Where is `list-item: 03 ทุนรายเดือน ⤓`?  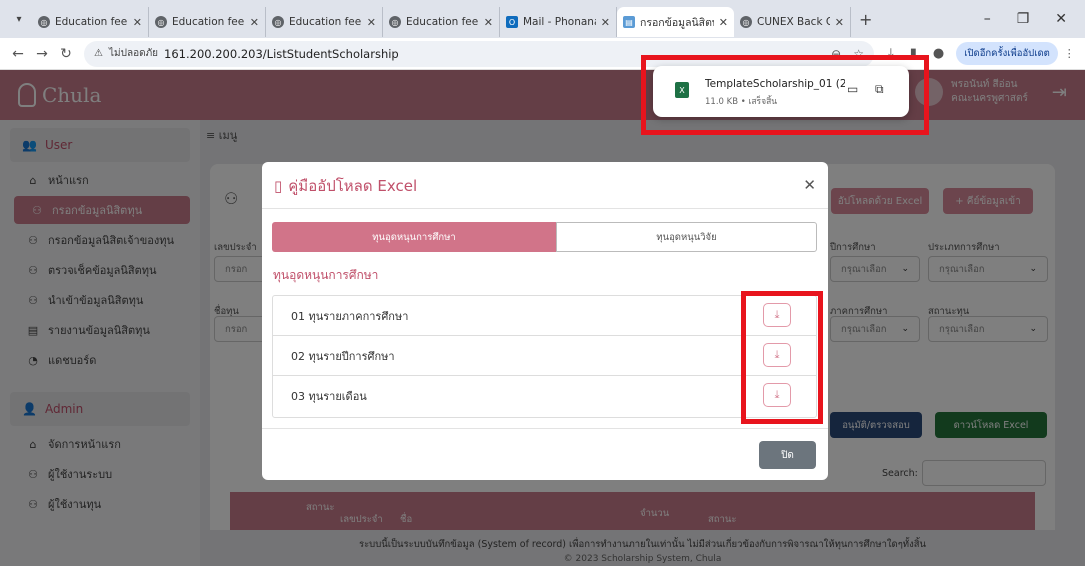 list-item: 03 ทุนรายเดือน ⤓ is located at coordinates (544, 396).